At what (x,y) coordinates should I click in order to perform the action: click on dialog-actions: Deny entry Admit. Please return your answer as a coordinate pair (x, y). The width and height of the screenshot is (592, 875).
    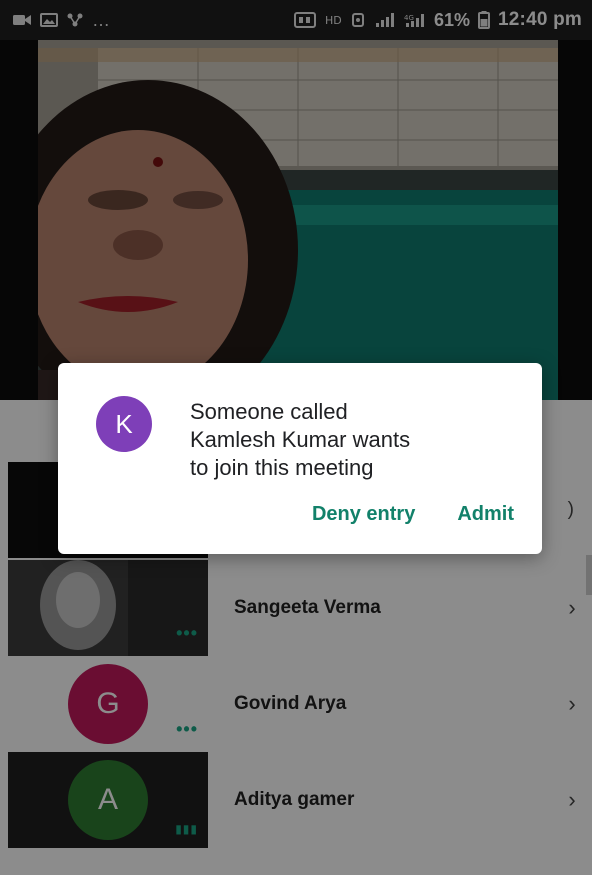
    Looking at the image, I should click on (413, 514).